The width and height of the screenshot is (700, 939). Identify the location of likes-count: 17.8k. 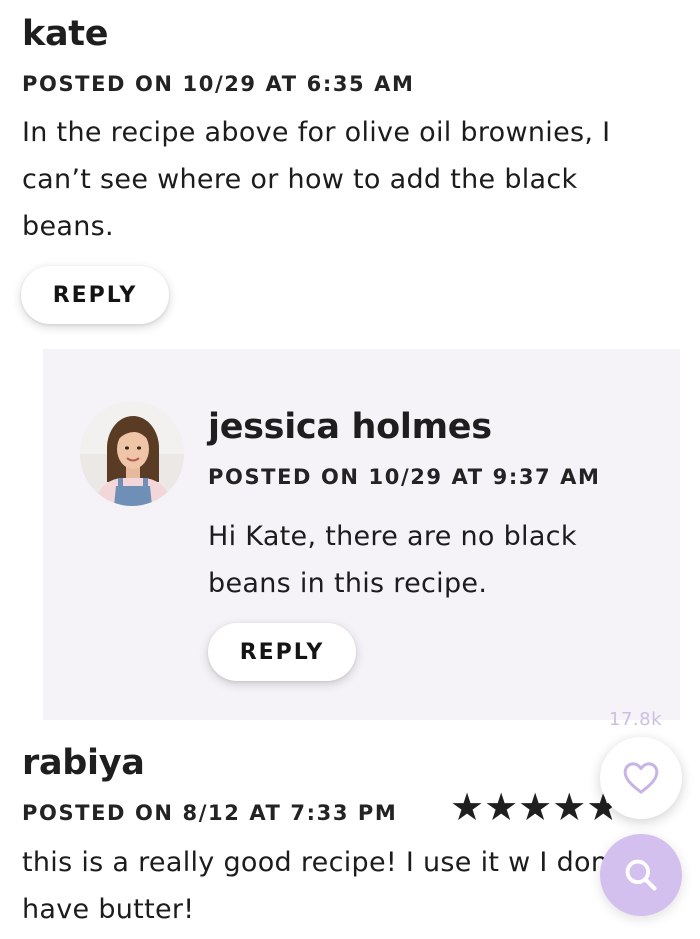
(636, 719).